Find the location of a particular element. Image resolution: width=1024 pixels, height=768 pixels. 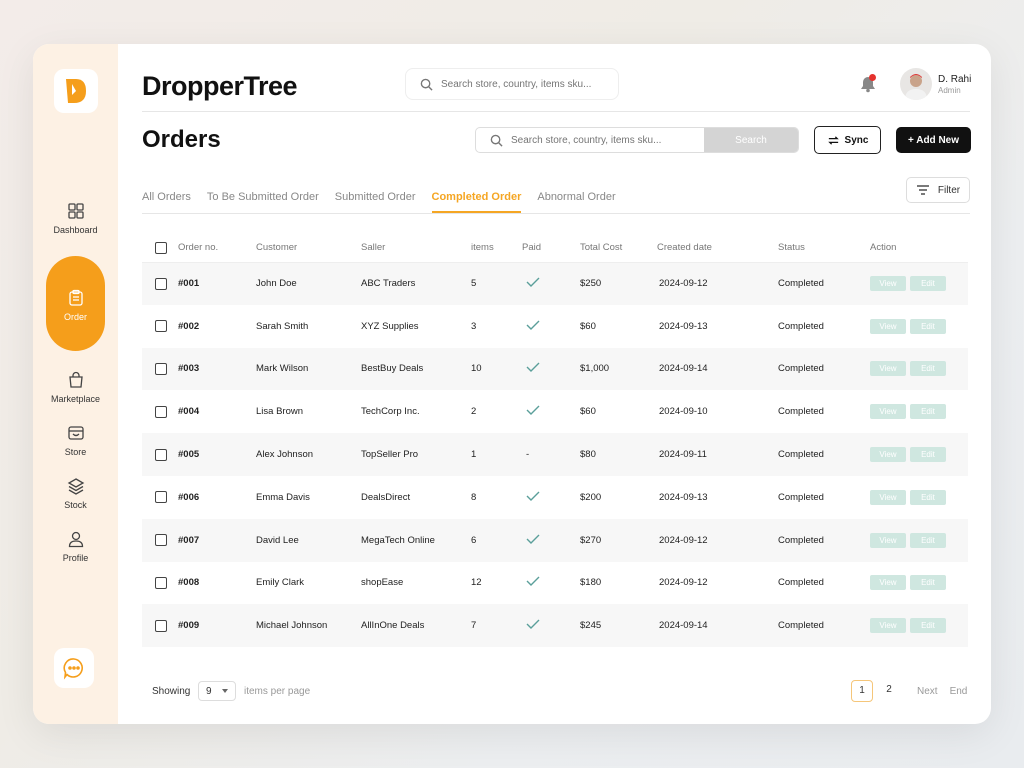

tab-to-be-submitted: To Be Submitted Order is located at coordinates (263, 202).